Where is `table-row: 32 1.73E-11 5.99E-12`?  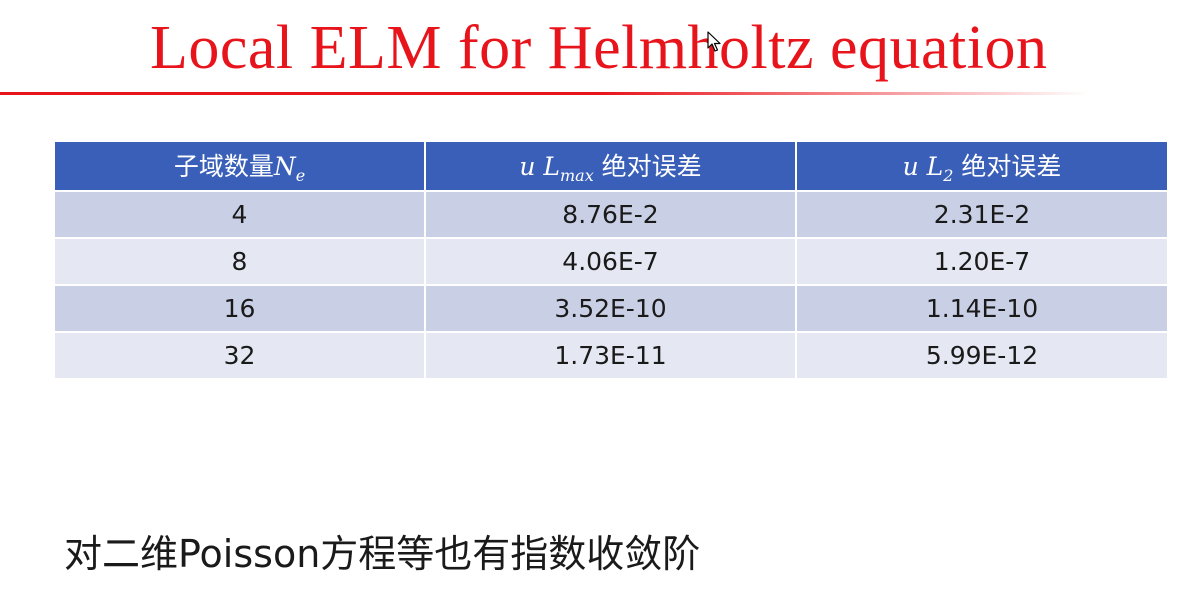 table-row: 32 1.73E-11 5.99E-12 is located at coordinates (611, 355).